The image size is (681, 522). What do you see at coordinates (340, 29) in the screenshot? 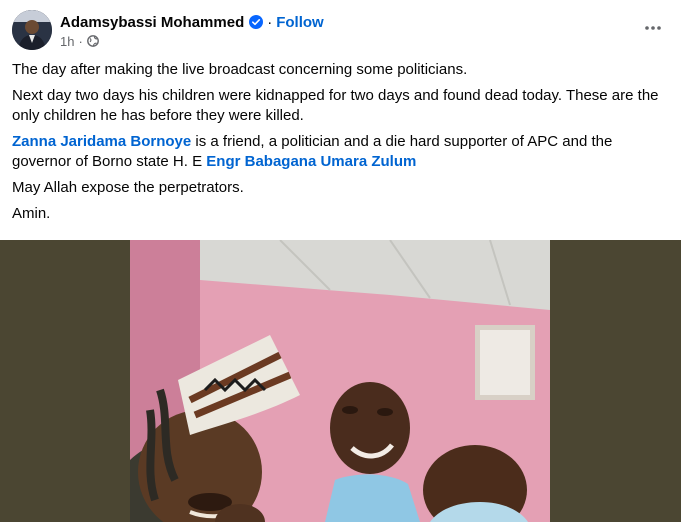
I see `post-header: Adamsybassi Mohammed · Follow 1h ·` at bounding box center [340, 29].